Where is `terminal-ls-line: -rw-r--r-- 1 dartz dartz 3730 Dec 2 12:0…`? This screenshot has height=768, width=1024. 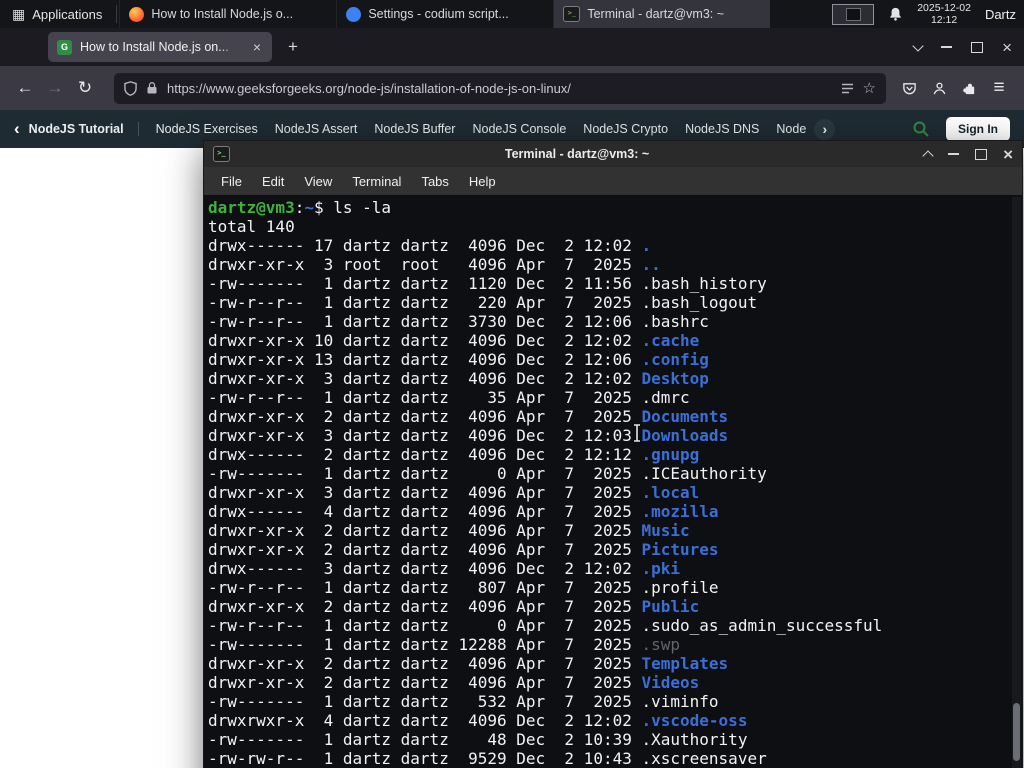 terminal-ls-line: -rw-r--r-- 1 dartz dartz 3730 Dec 2 12:0… is located at coordinates (458, 321).